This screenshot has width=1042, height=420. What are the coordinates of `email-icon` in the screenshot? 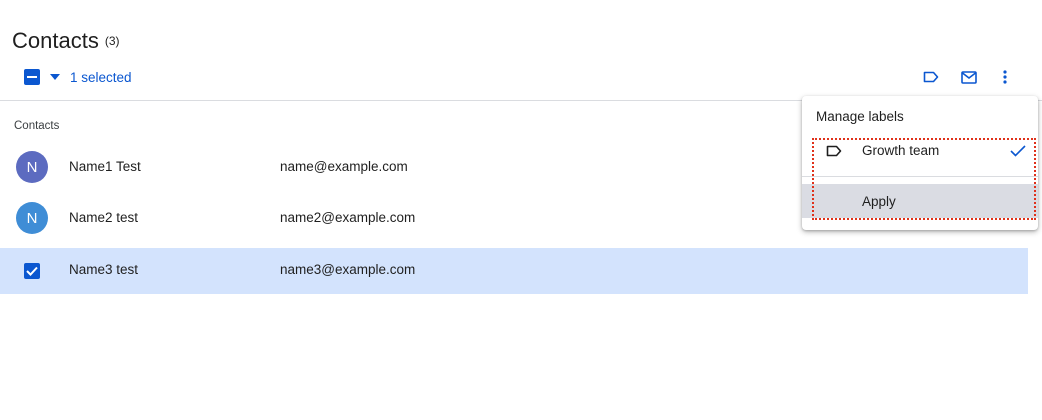 It's located at (969, 77).